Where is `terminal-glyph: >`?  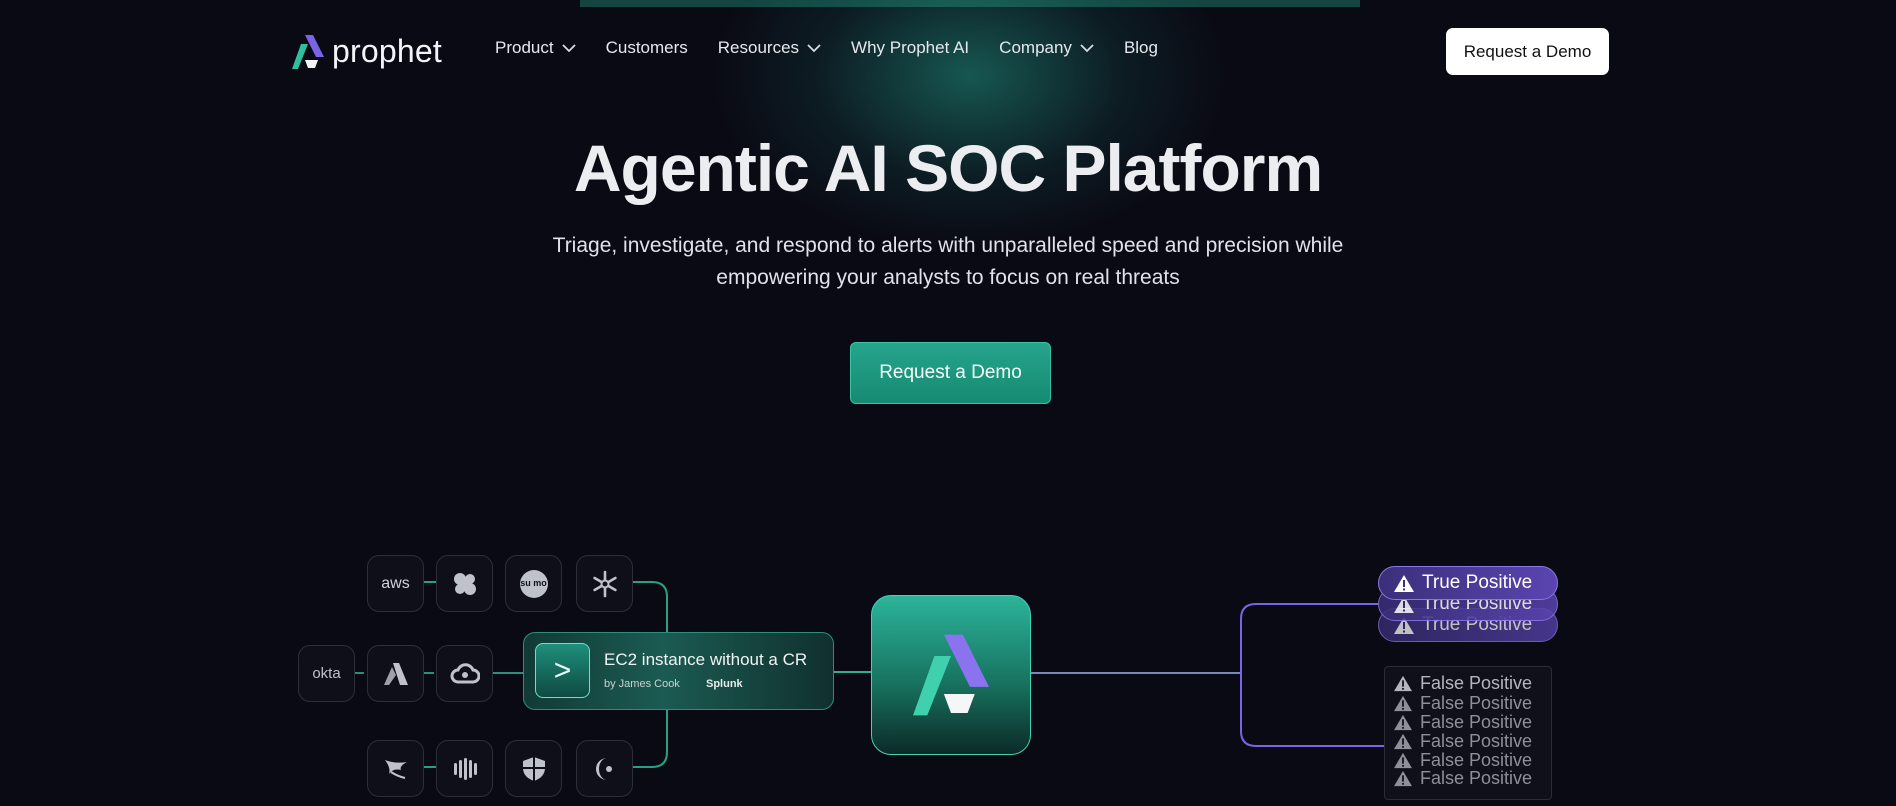
terminal-glyph: > is located at coordinates (562, 670).